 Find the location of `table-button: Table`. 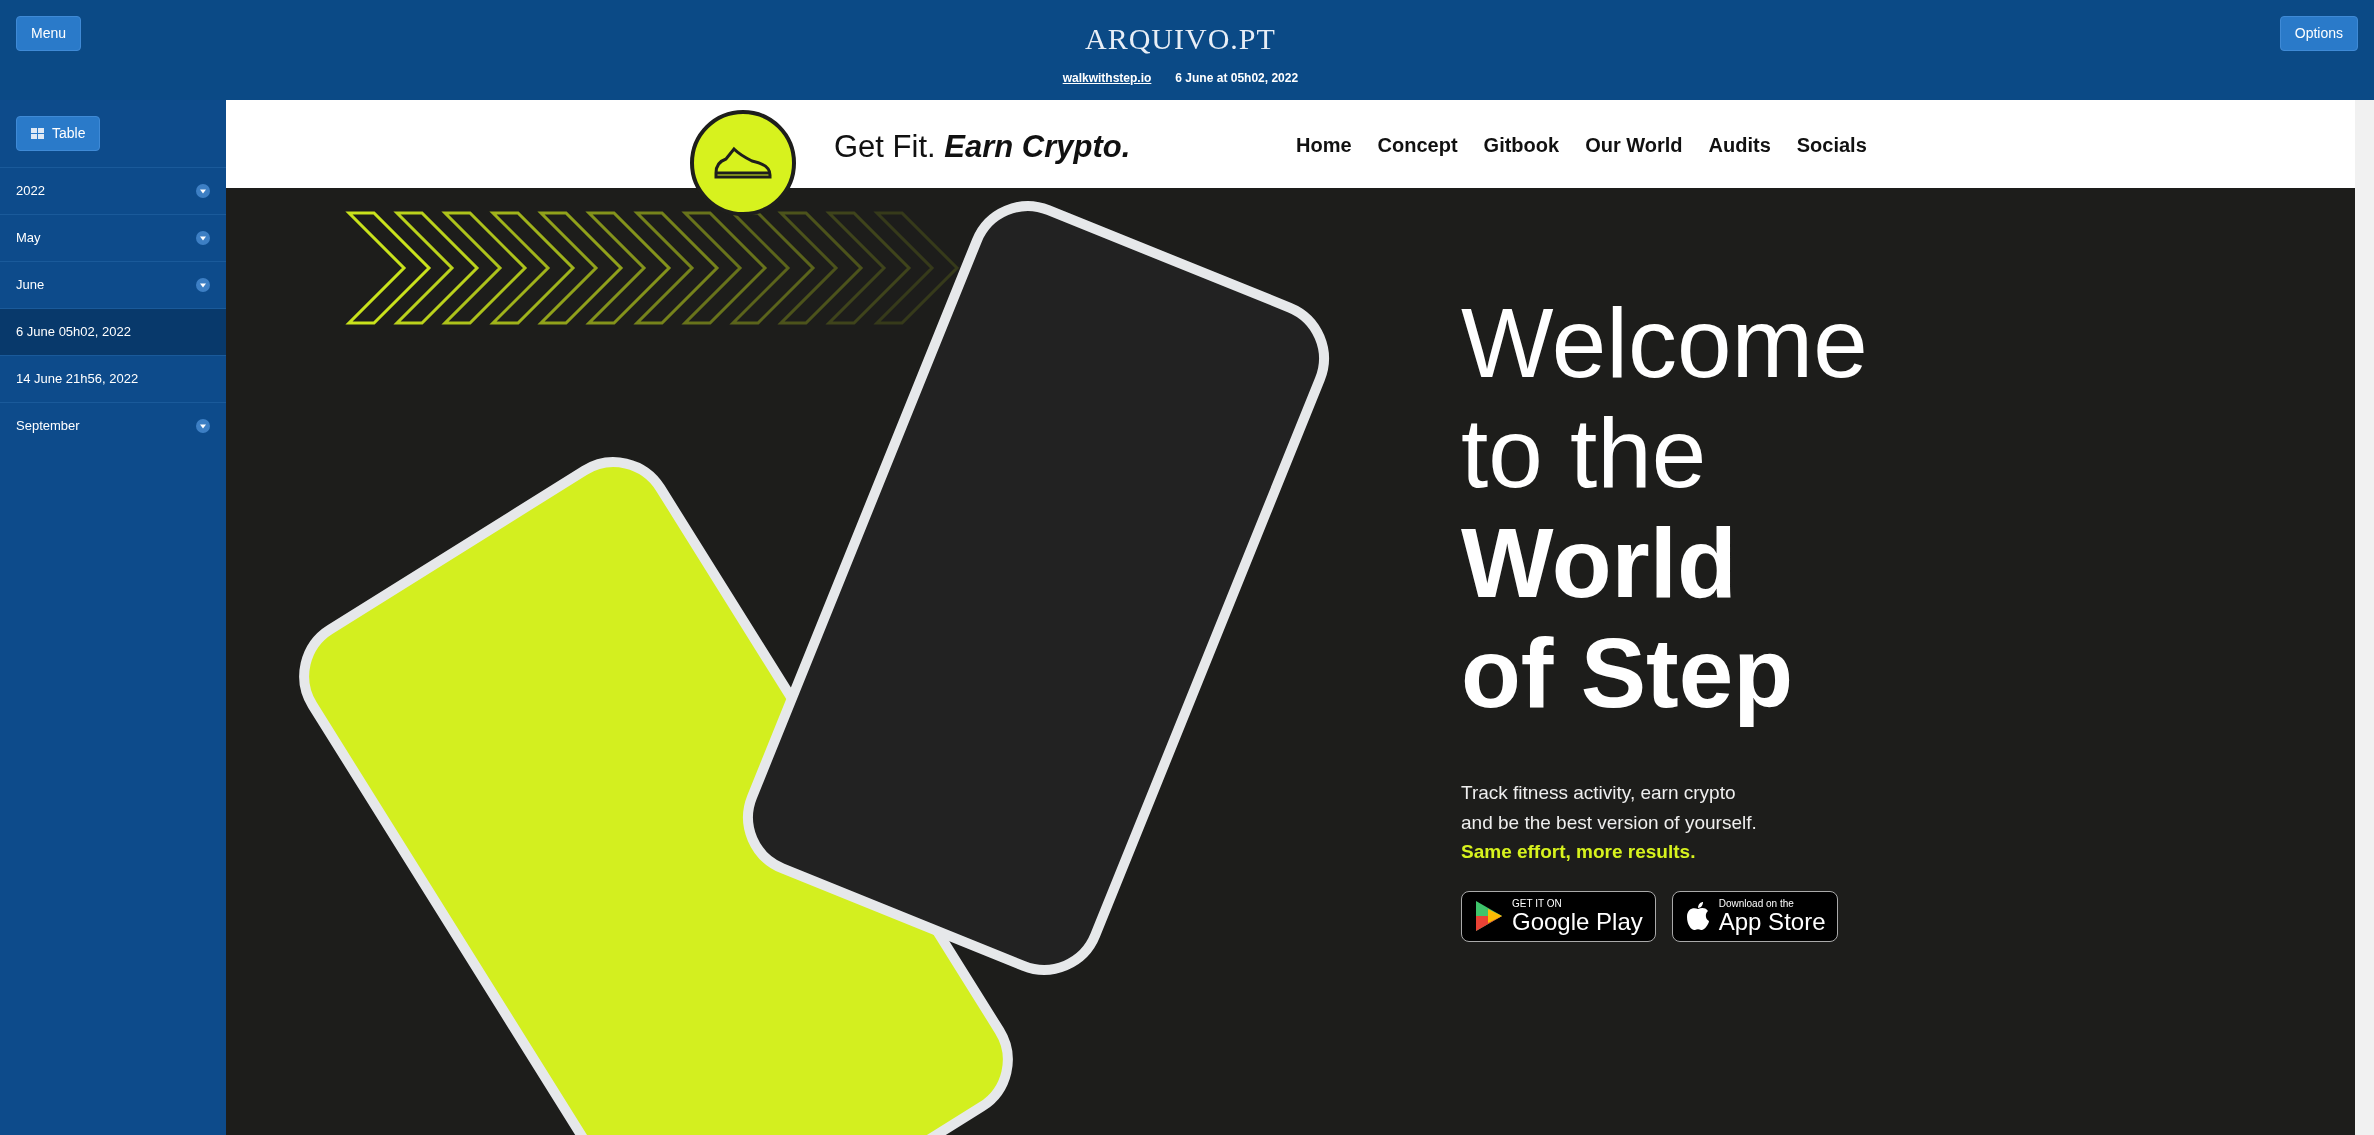

table-button: Table is located at coordinates (58, 133).